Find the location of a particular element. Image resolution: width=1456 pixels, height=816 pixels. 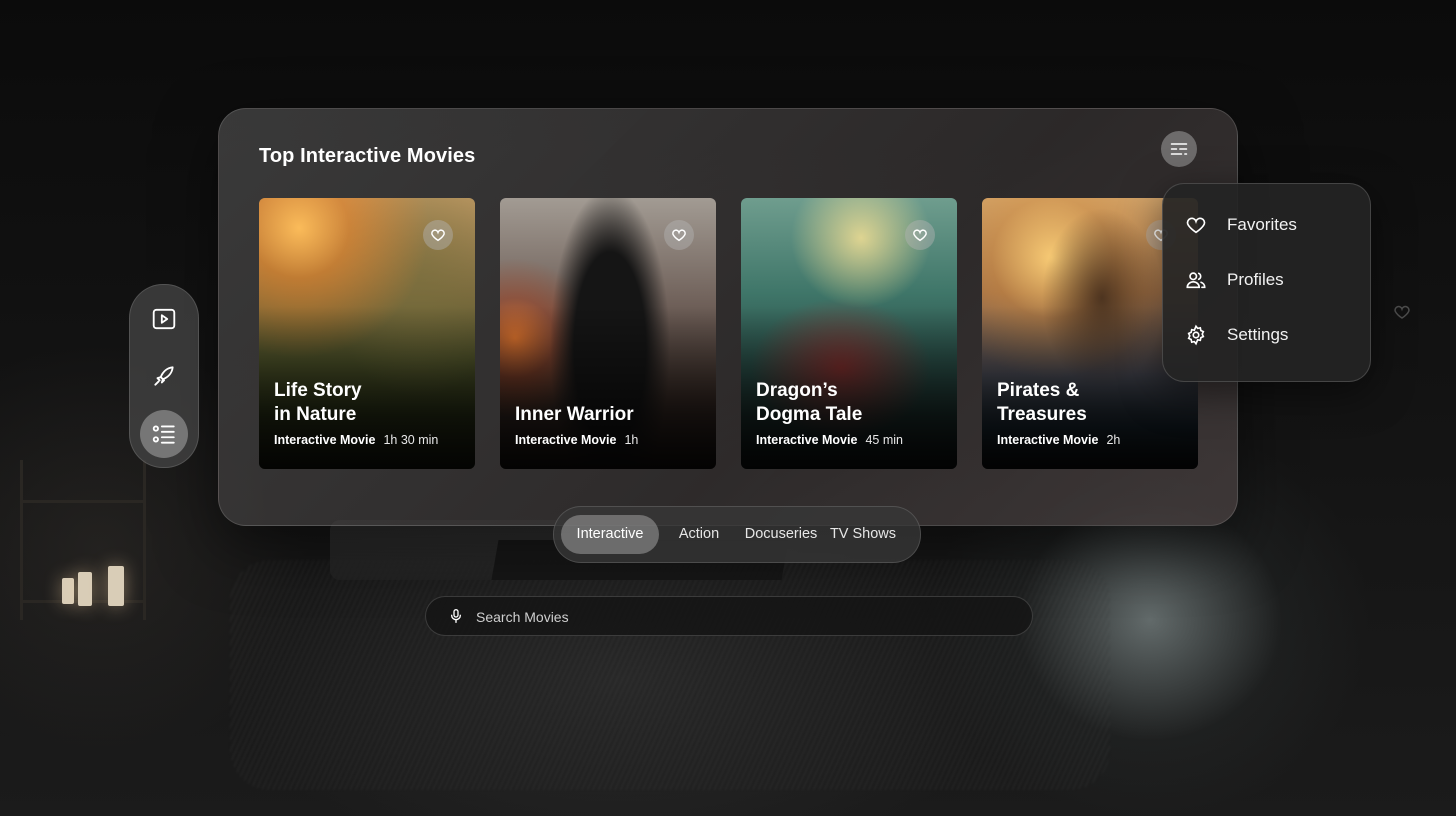

movie-meta: Interactive Movie 2h is located at coordinates (1058, 440).